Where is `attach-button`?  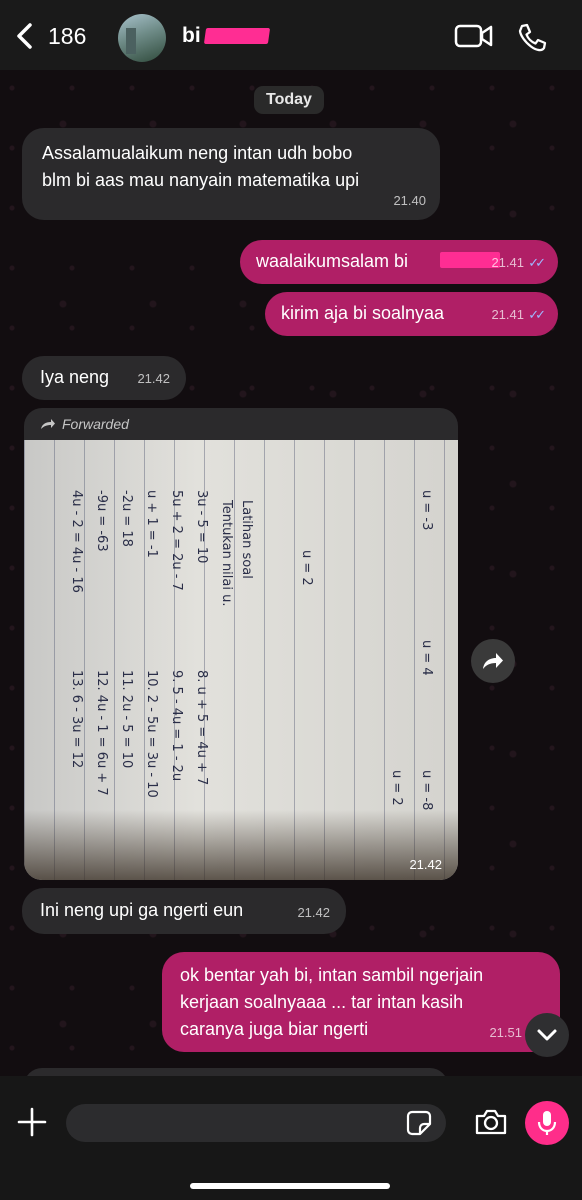
attach-button is located at coordinates (32, 1124).